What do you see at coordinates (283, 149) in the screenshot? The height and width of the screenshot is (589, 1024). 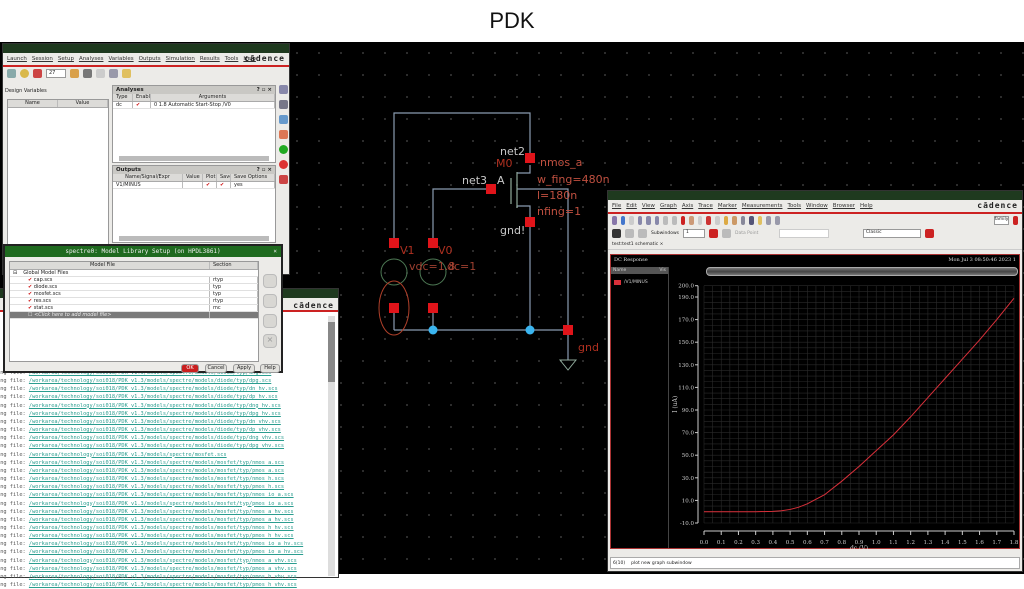 I see `run-icon` at bounding box center [283, 149].